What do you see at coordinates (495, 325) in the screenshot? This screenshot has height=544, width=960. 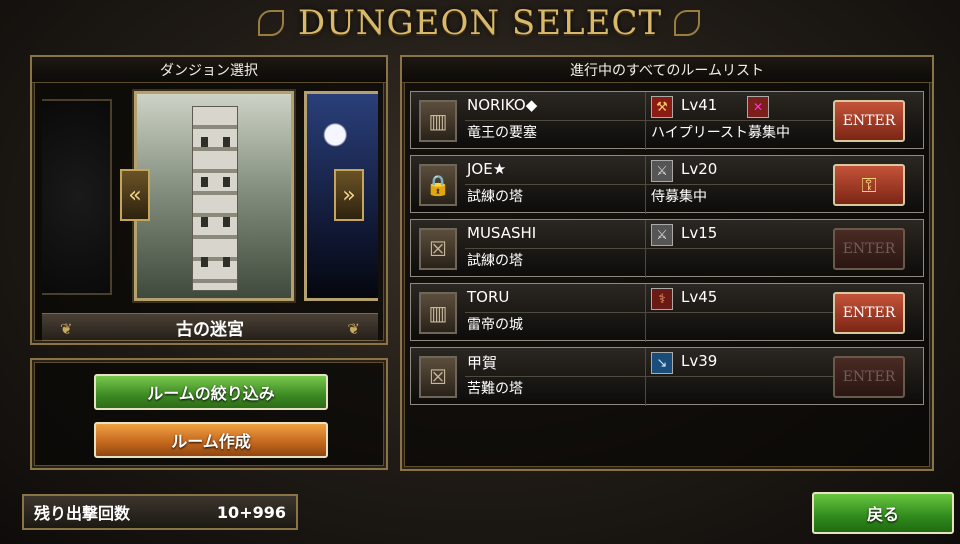 I see `room-dungeon: 雷帝の城` at bounding box center [495, 325].